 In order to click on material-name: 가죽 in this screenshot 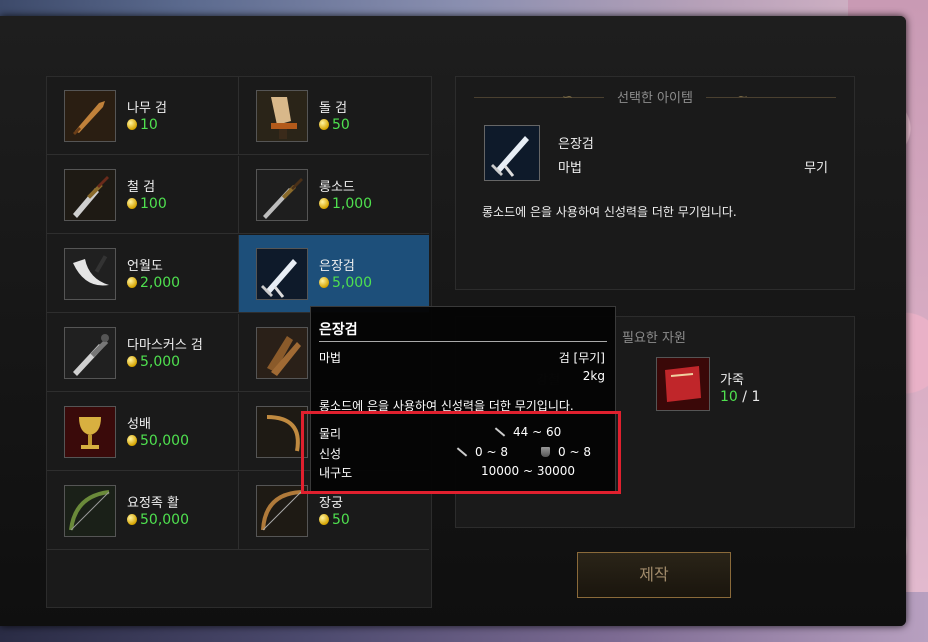, I will do `click(732, 380)`.